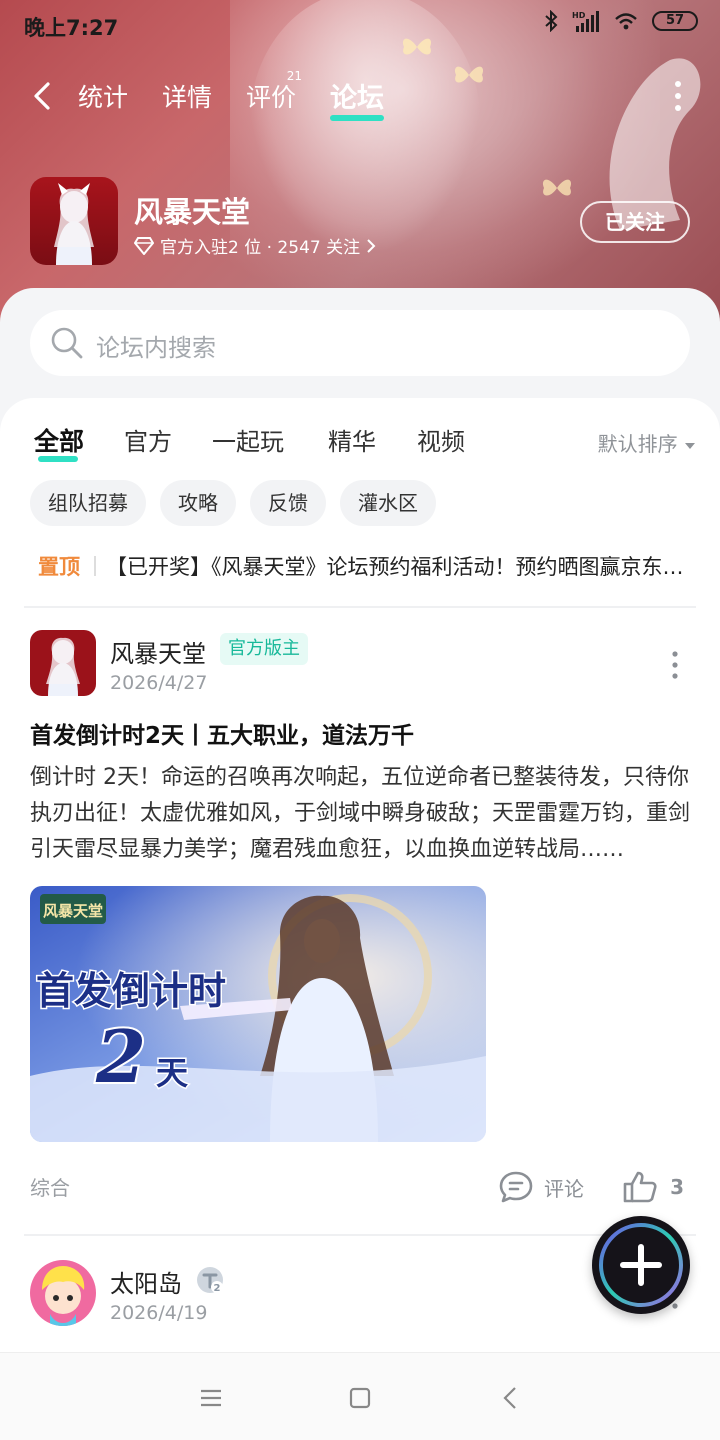 The image size is (720, 1440). What do you see at coordinates (44, 96) in the screenshot?
I see `back-icon` at bounding box center [44, 96].